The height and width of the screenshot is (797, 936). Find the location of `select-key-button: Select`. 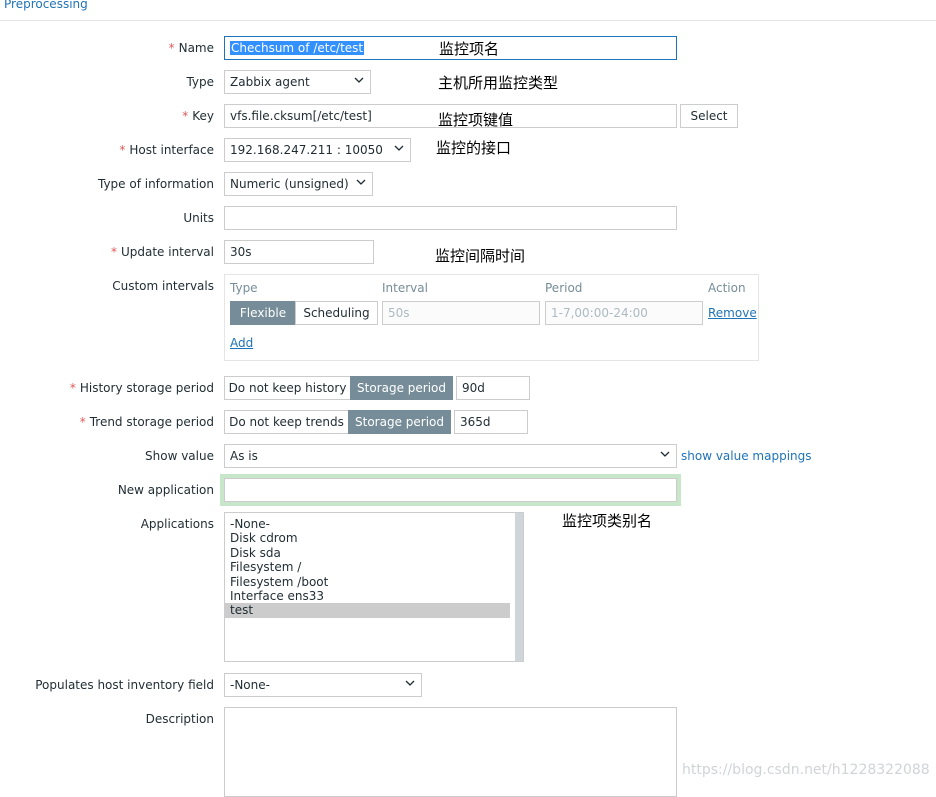

select-key-button: Select is located at coordinates (709, 116).